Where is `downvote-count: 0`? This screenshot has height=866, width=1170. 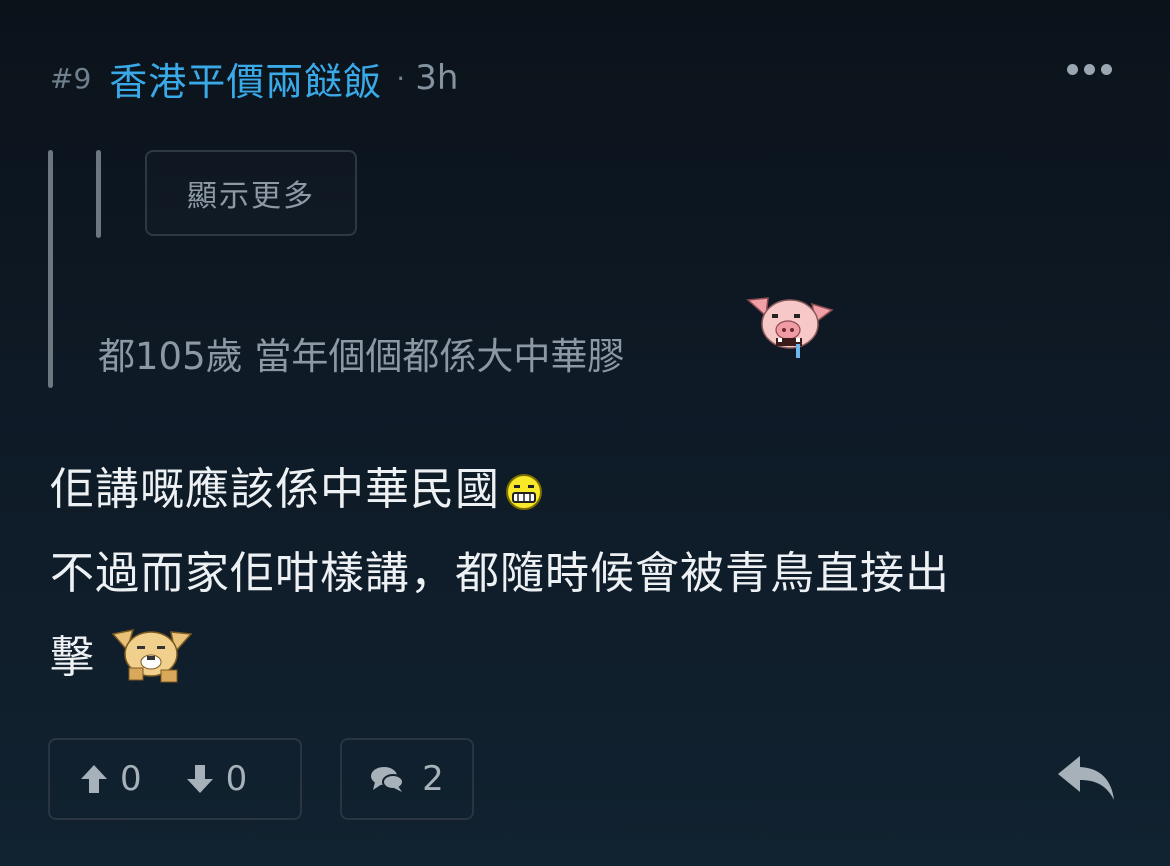
downvote-count: 0 is located at coordinates (236, 779).